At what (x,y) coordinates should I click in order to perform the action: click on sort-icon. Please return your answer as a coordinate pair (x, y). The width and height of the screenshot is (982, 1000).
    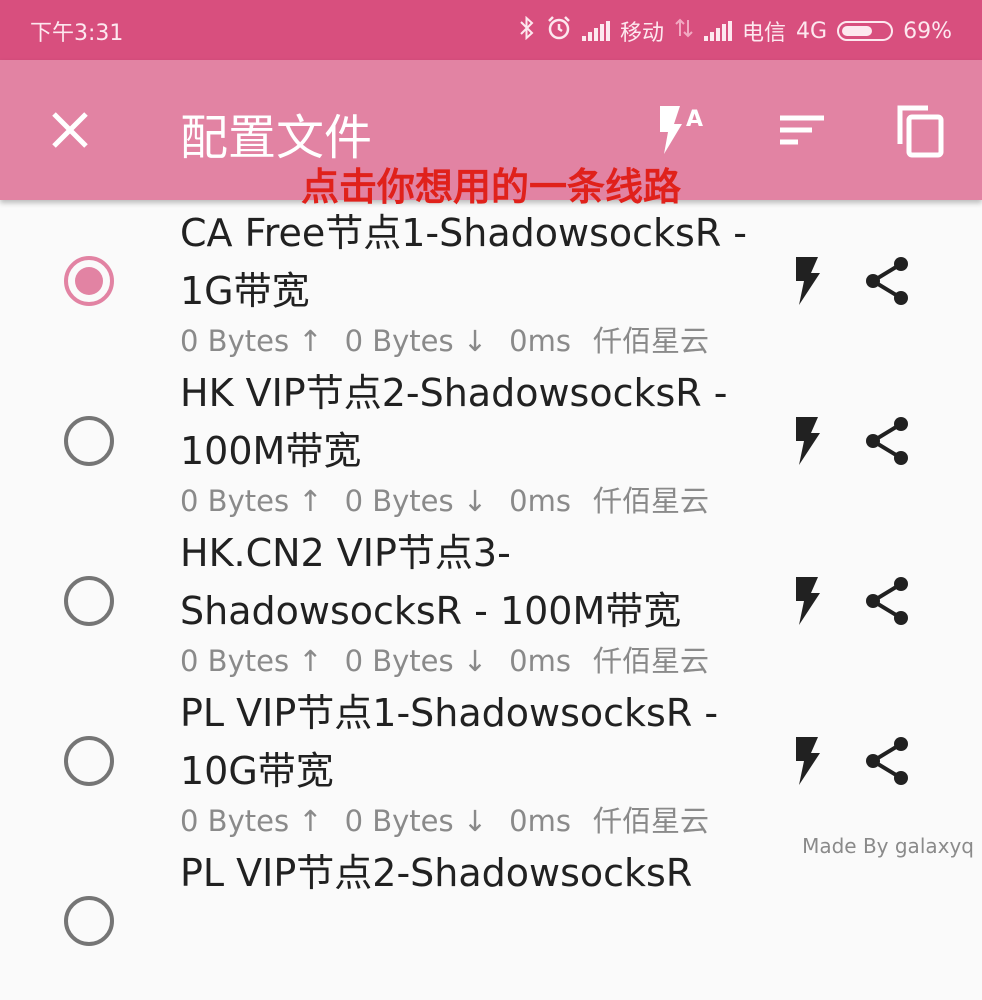
    Looking at the image, I should click on (802, 130).